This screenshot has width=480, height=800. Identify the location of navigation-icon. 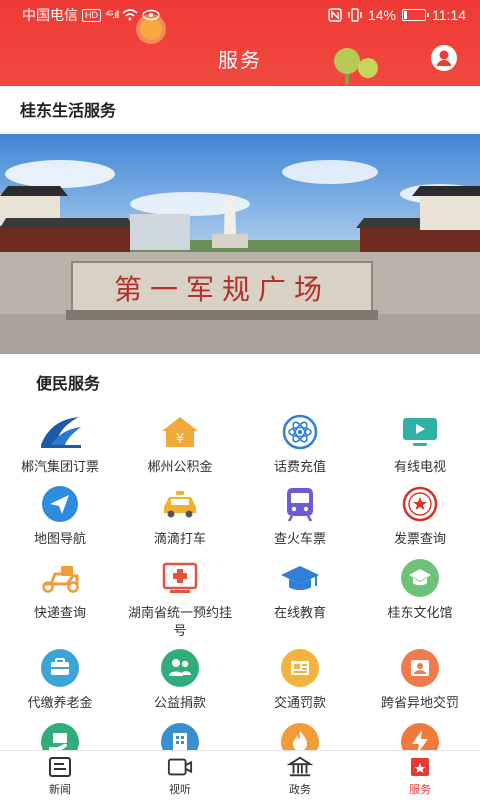
(60, 504).